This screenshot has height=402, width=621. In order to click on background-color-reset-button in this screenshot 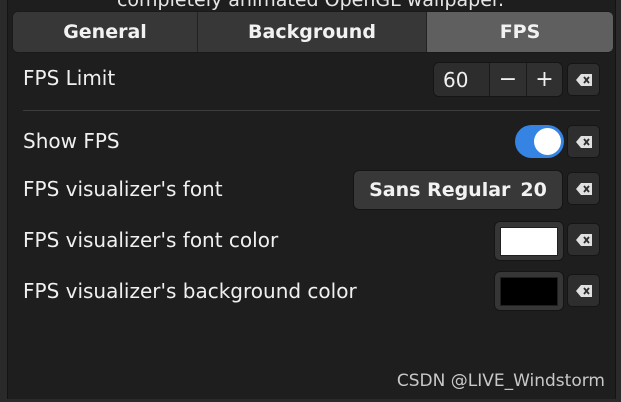, I will do `click(583, 290)`.